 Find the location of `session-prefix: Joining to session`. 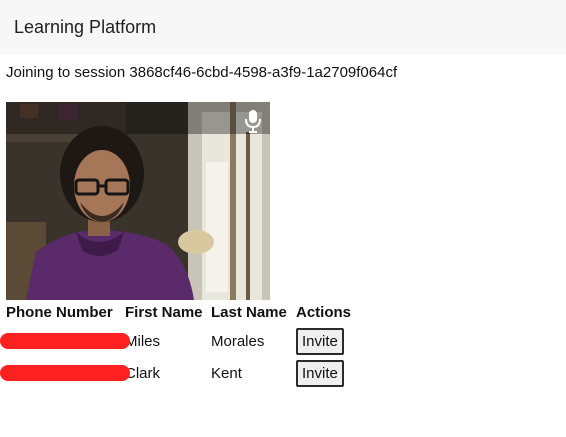

session-prefix: Joining to session is located at coordinates (68, 72).